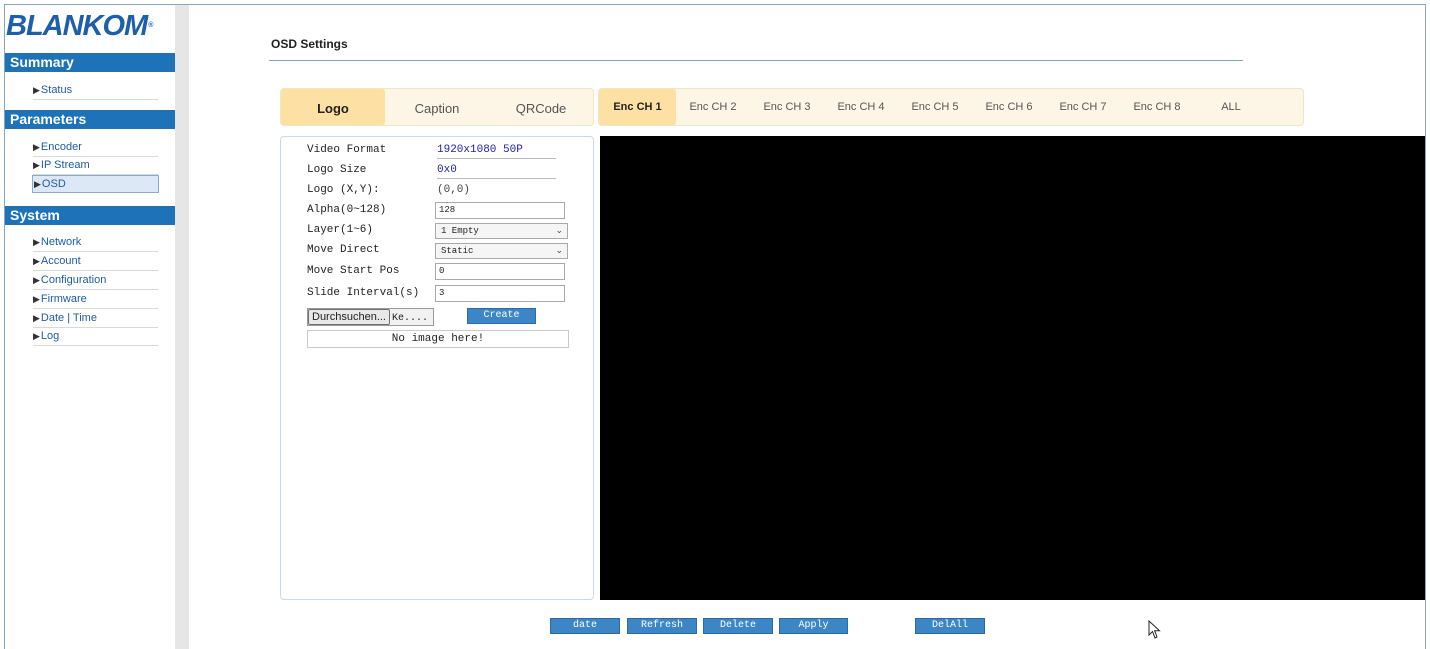 This screenshot has width=1430, height=649. I want to click on page-title: OSD Settings, so click(309, 44).